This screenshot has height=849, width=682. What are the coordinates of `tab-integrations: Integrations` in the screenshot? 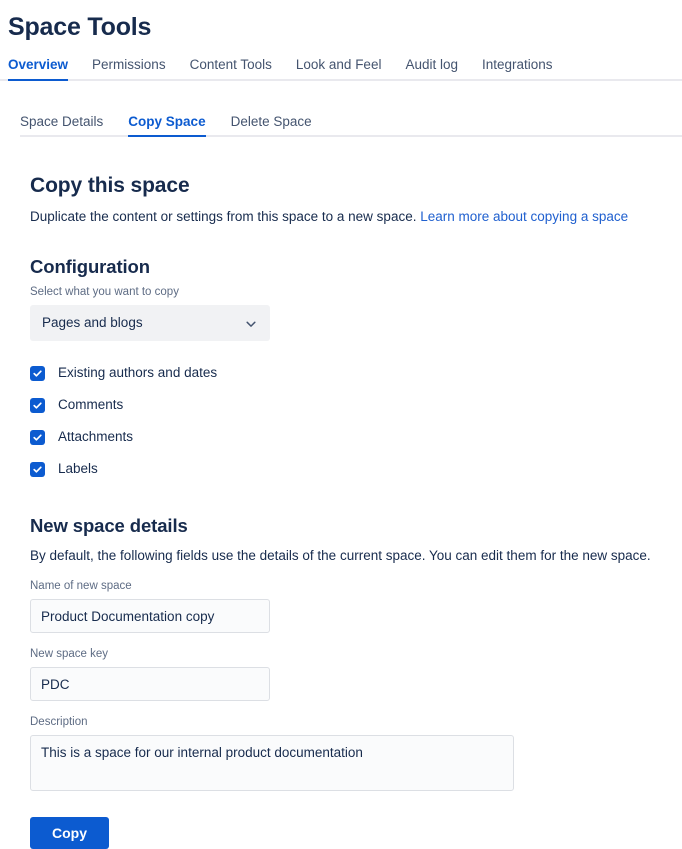 It's located at (524, 67).